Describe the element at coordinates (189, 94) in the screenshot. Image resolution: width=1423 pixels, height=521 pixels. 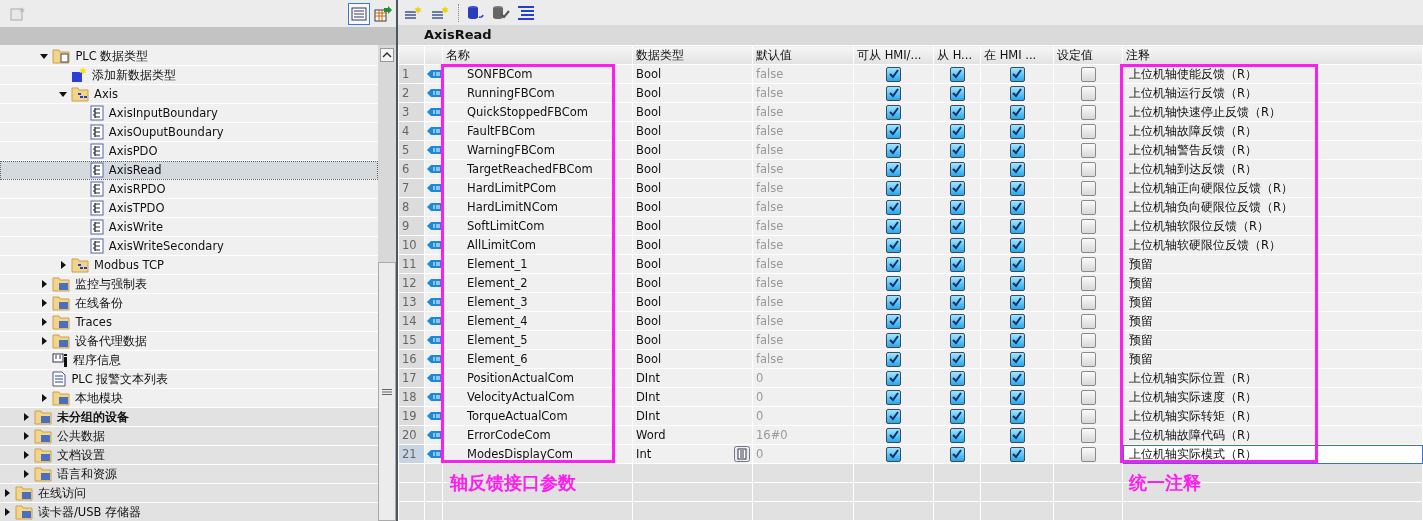
I see `tree-item: Axis` at that location.